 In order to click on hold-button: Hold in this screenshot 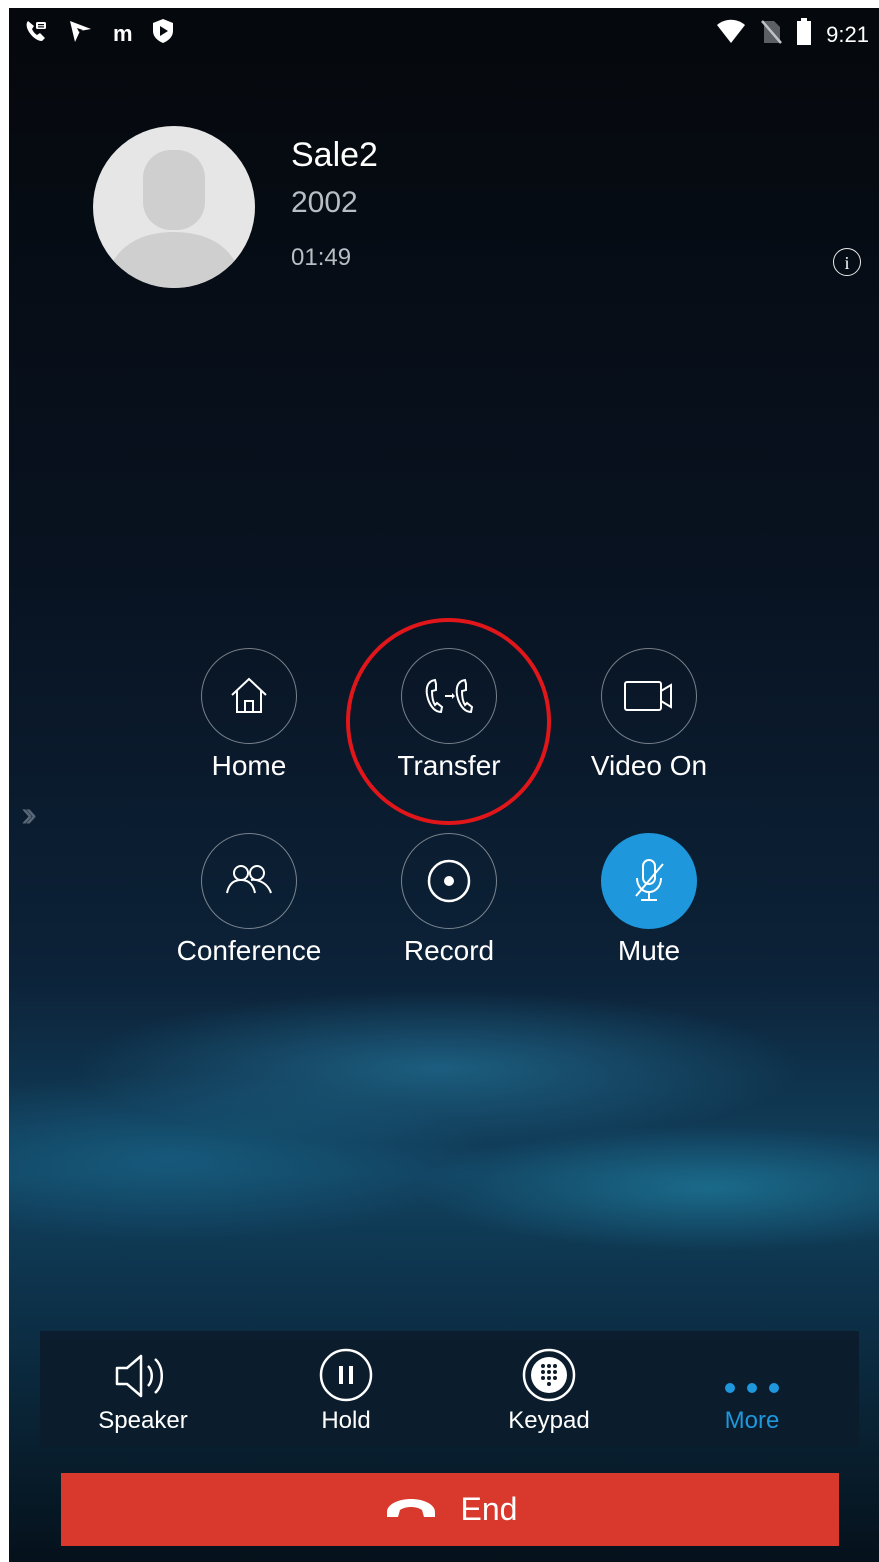, I will do `click(346, 1383)`.